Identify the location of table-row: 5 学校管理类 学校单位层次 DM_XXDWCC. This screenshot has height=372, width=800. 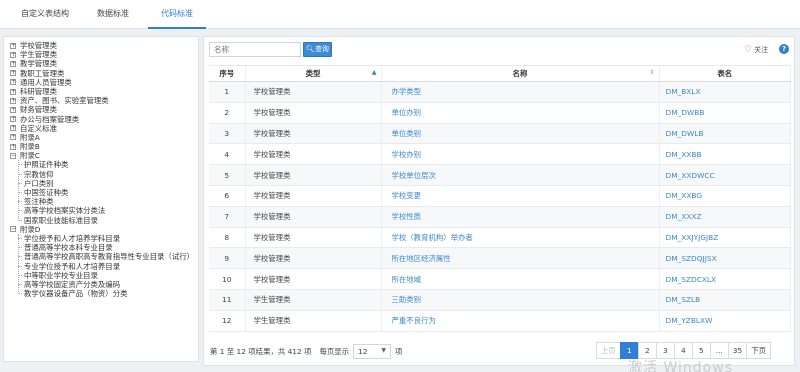
(500, 175).